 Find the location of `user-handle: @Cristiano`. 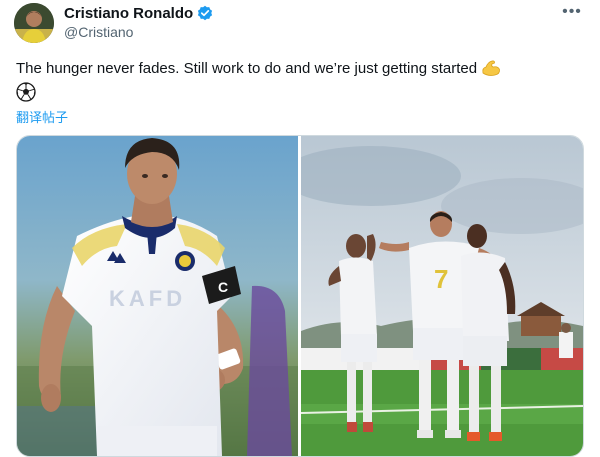

user-handle: @Cristiano is located at coordinates (138, 32).